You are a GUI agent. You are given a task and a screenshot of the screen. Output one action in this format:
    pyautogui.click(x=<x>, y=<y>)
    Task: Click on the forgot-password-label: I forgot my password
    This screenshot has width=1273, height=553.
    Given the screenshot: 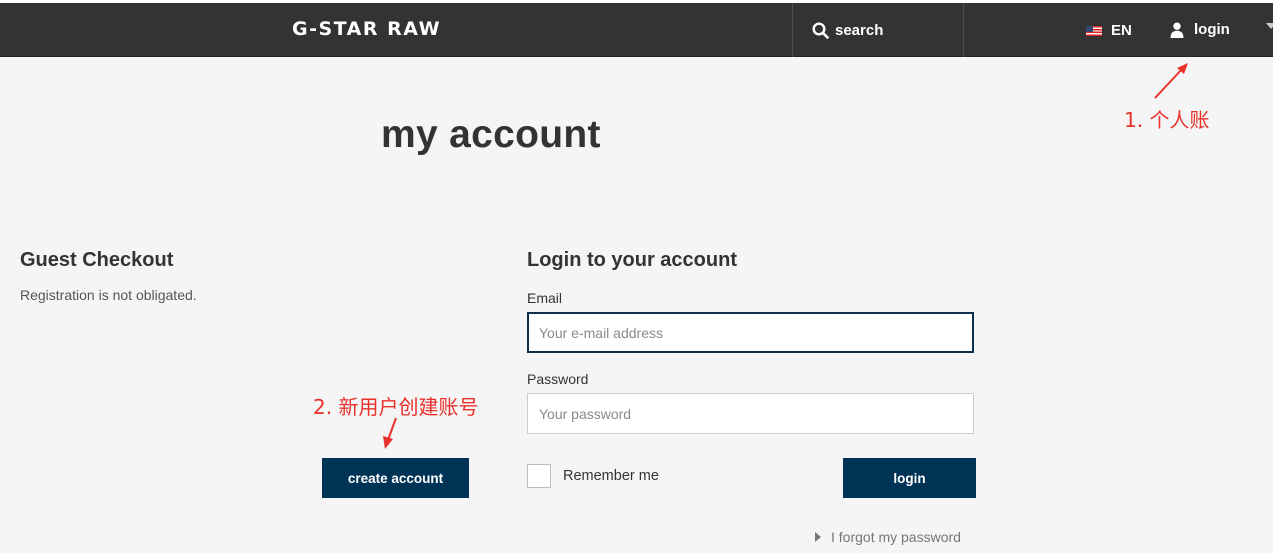 What is the action you would take?
    pyautogui.click(x=896, y=537)
    